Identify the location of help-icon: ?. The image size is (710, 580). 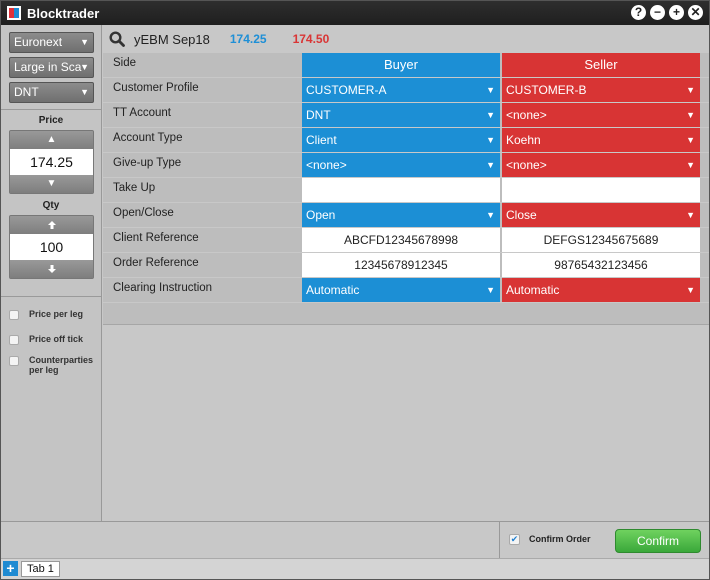
(638, 12).